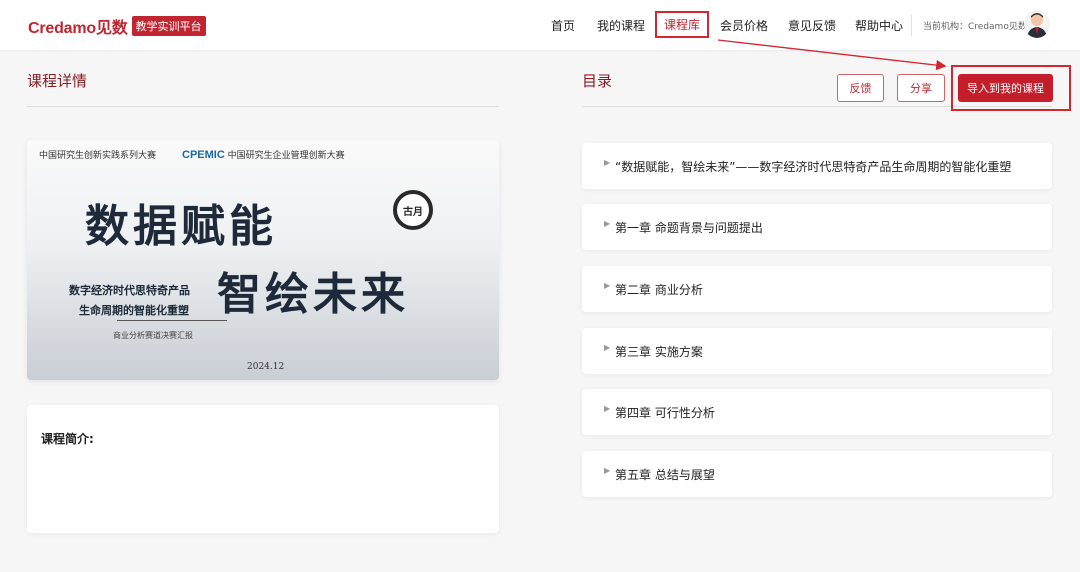 This screenshot has width=1080, height=572. I want to click on avatar, so click(1037, 24).